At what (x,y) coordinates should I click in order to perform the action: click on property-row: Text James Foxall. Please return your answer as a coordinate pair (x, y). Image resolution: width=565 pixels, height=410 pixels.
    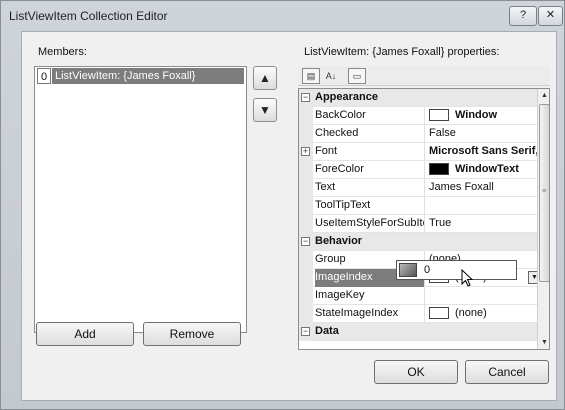
    Looking at the image, I should click on (418, 188).